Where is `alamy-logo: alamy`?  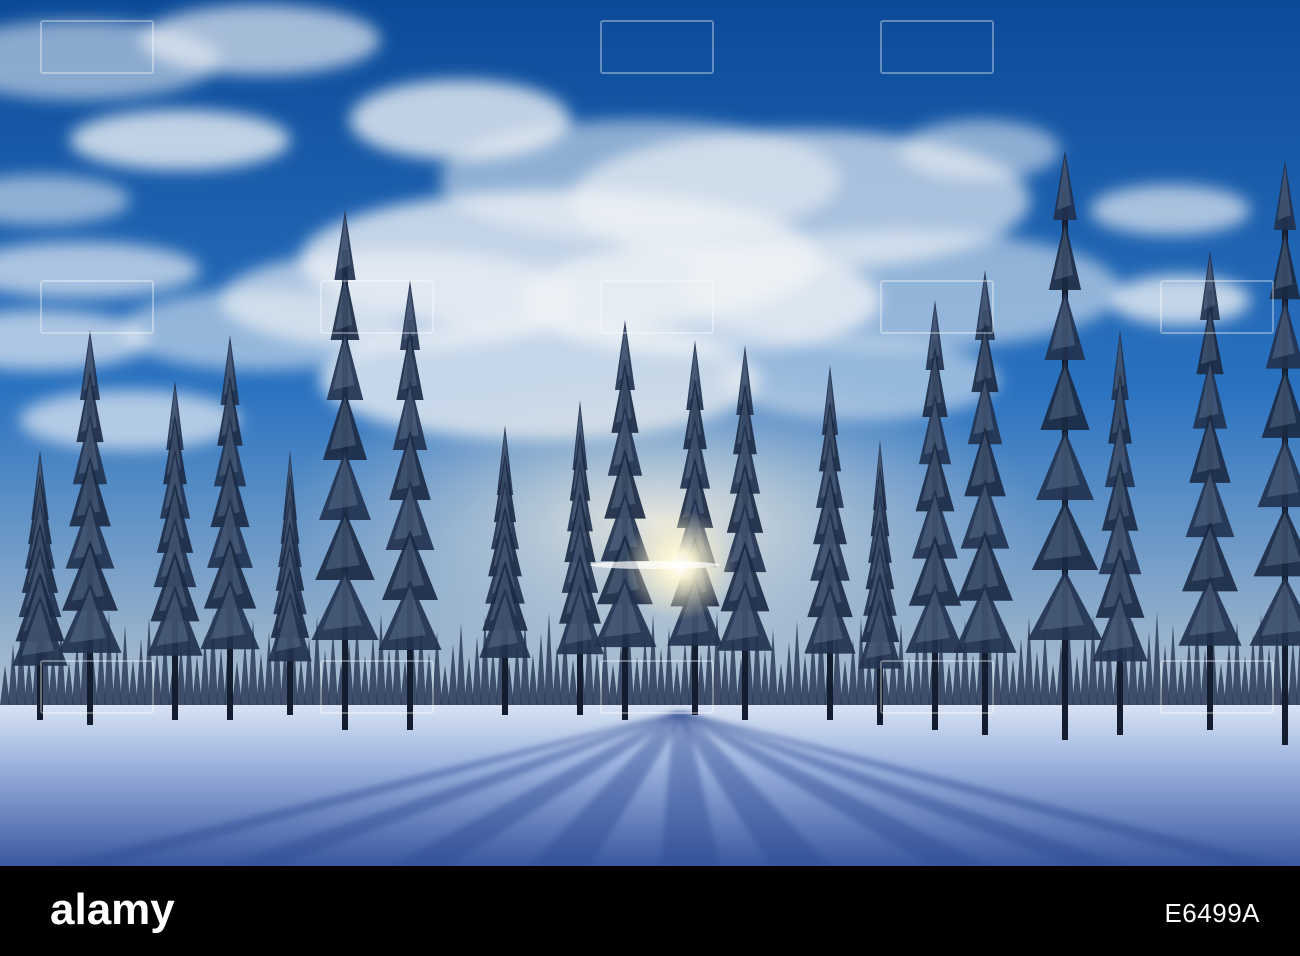
alamy-logo: alamy is located at coordinates (112, 909).